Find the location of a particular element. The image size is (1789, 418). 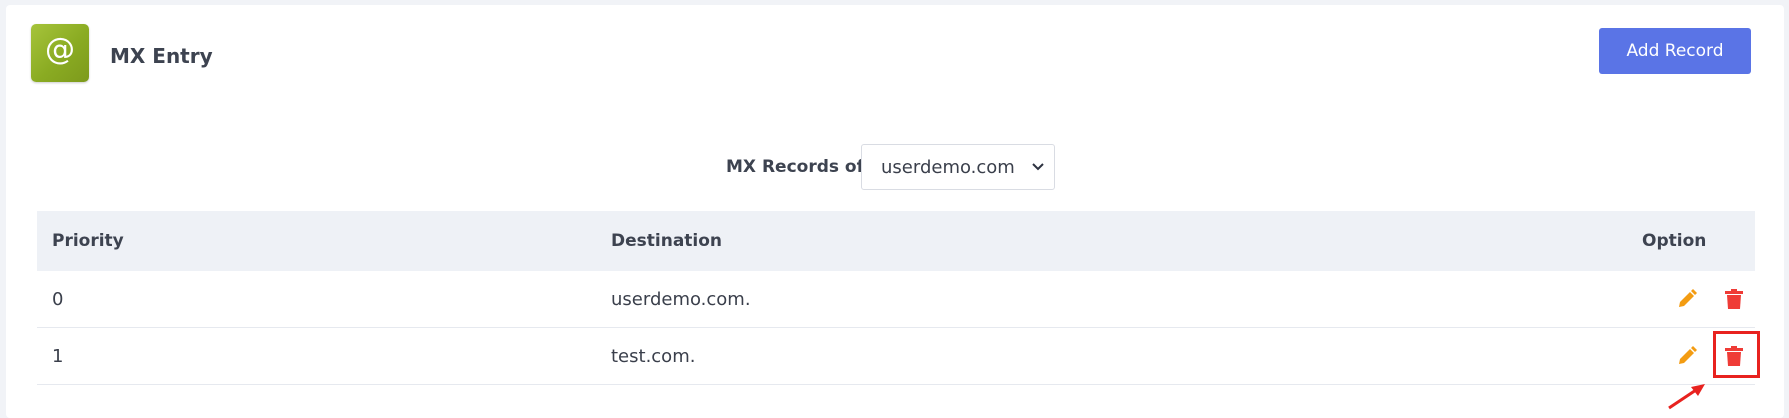

table-row: 0 userdemo.com. is located at coordinates (896, 299).